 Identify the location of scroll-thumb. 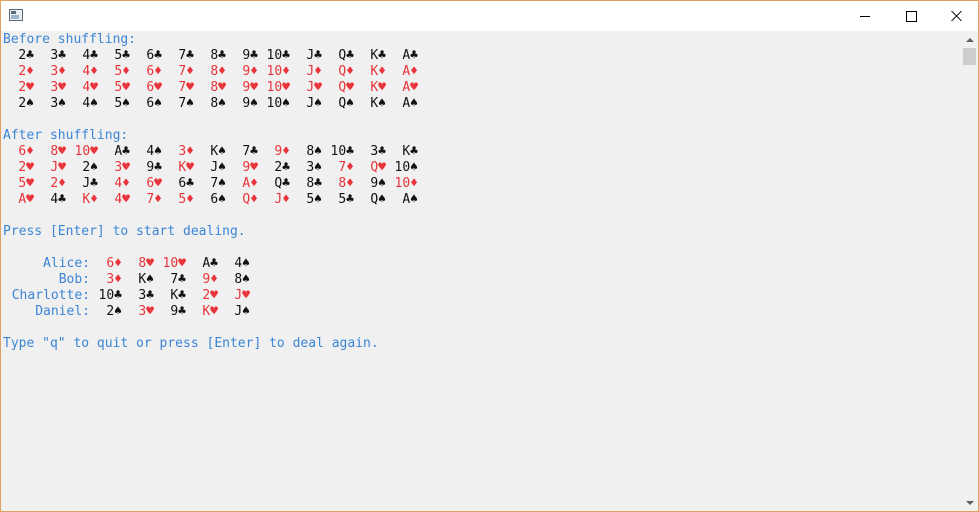
(969, 56).